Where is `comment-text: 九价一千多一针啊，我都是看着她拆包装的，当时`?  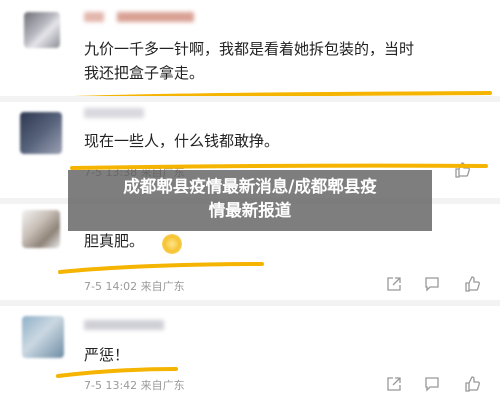
comment-text: 九价一千多一针啊，我都是看着她拆包装的，当时 is located at coordinates (249, 49).